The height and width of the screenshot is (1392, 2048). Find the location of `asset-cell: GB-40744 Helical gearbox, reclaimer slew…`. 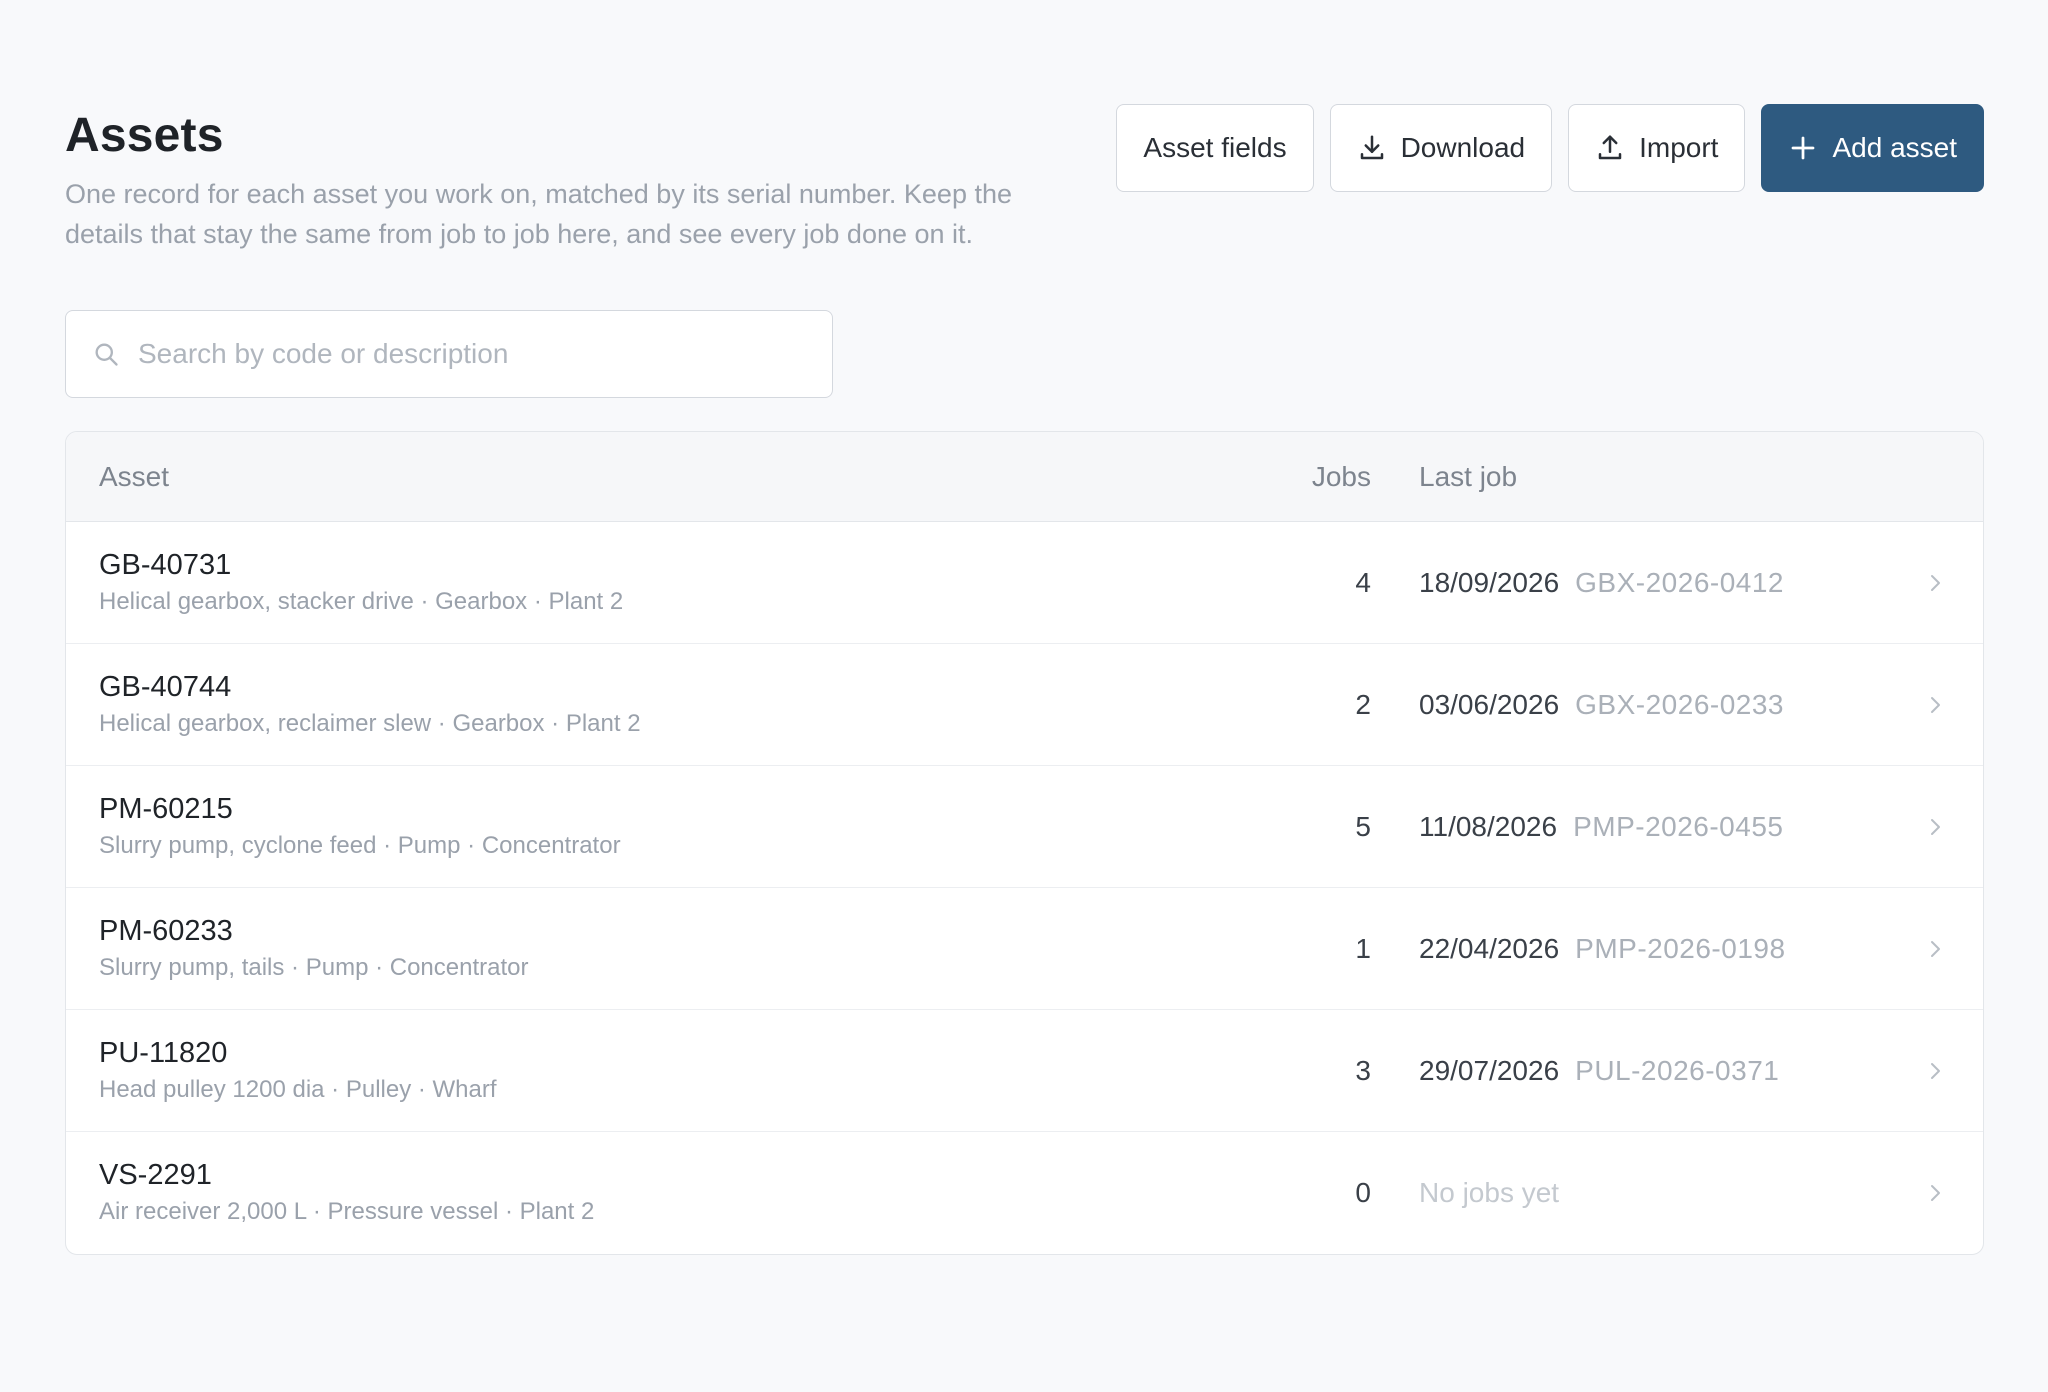

asset-cell: GB-40744 Helical gearbox, reclaimer slew… is located at coordinates (650, 705).